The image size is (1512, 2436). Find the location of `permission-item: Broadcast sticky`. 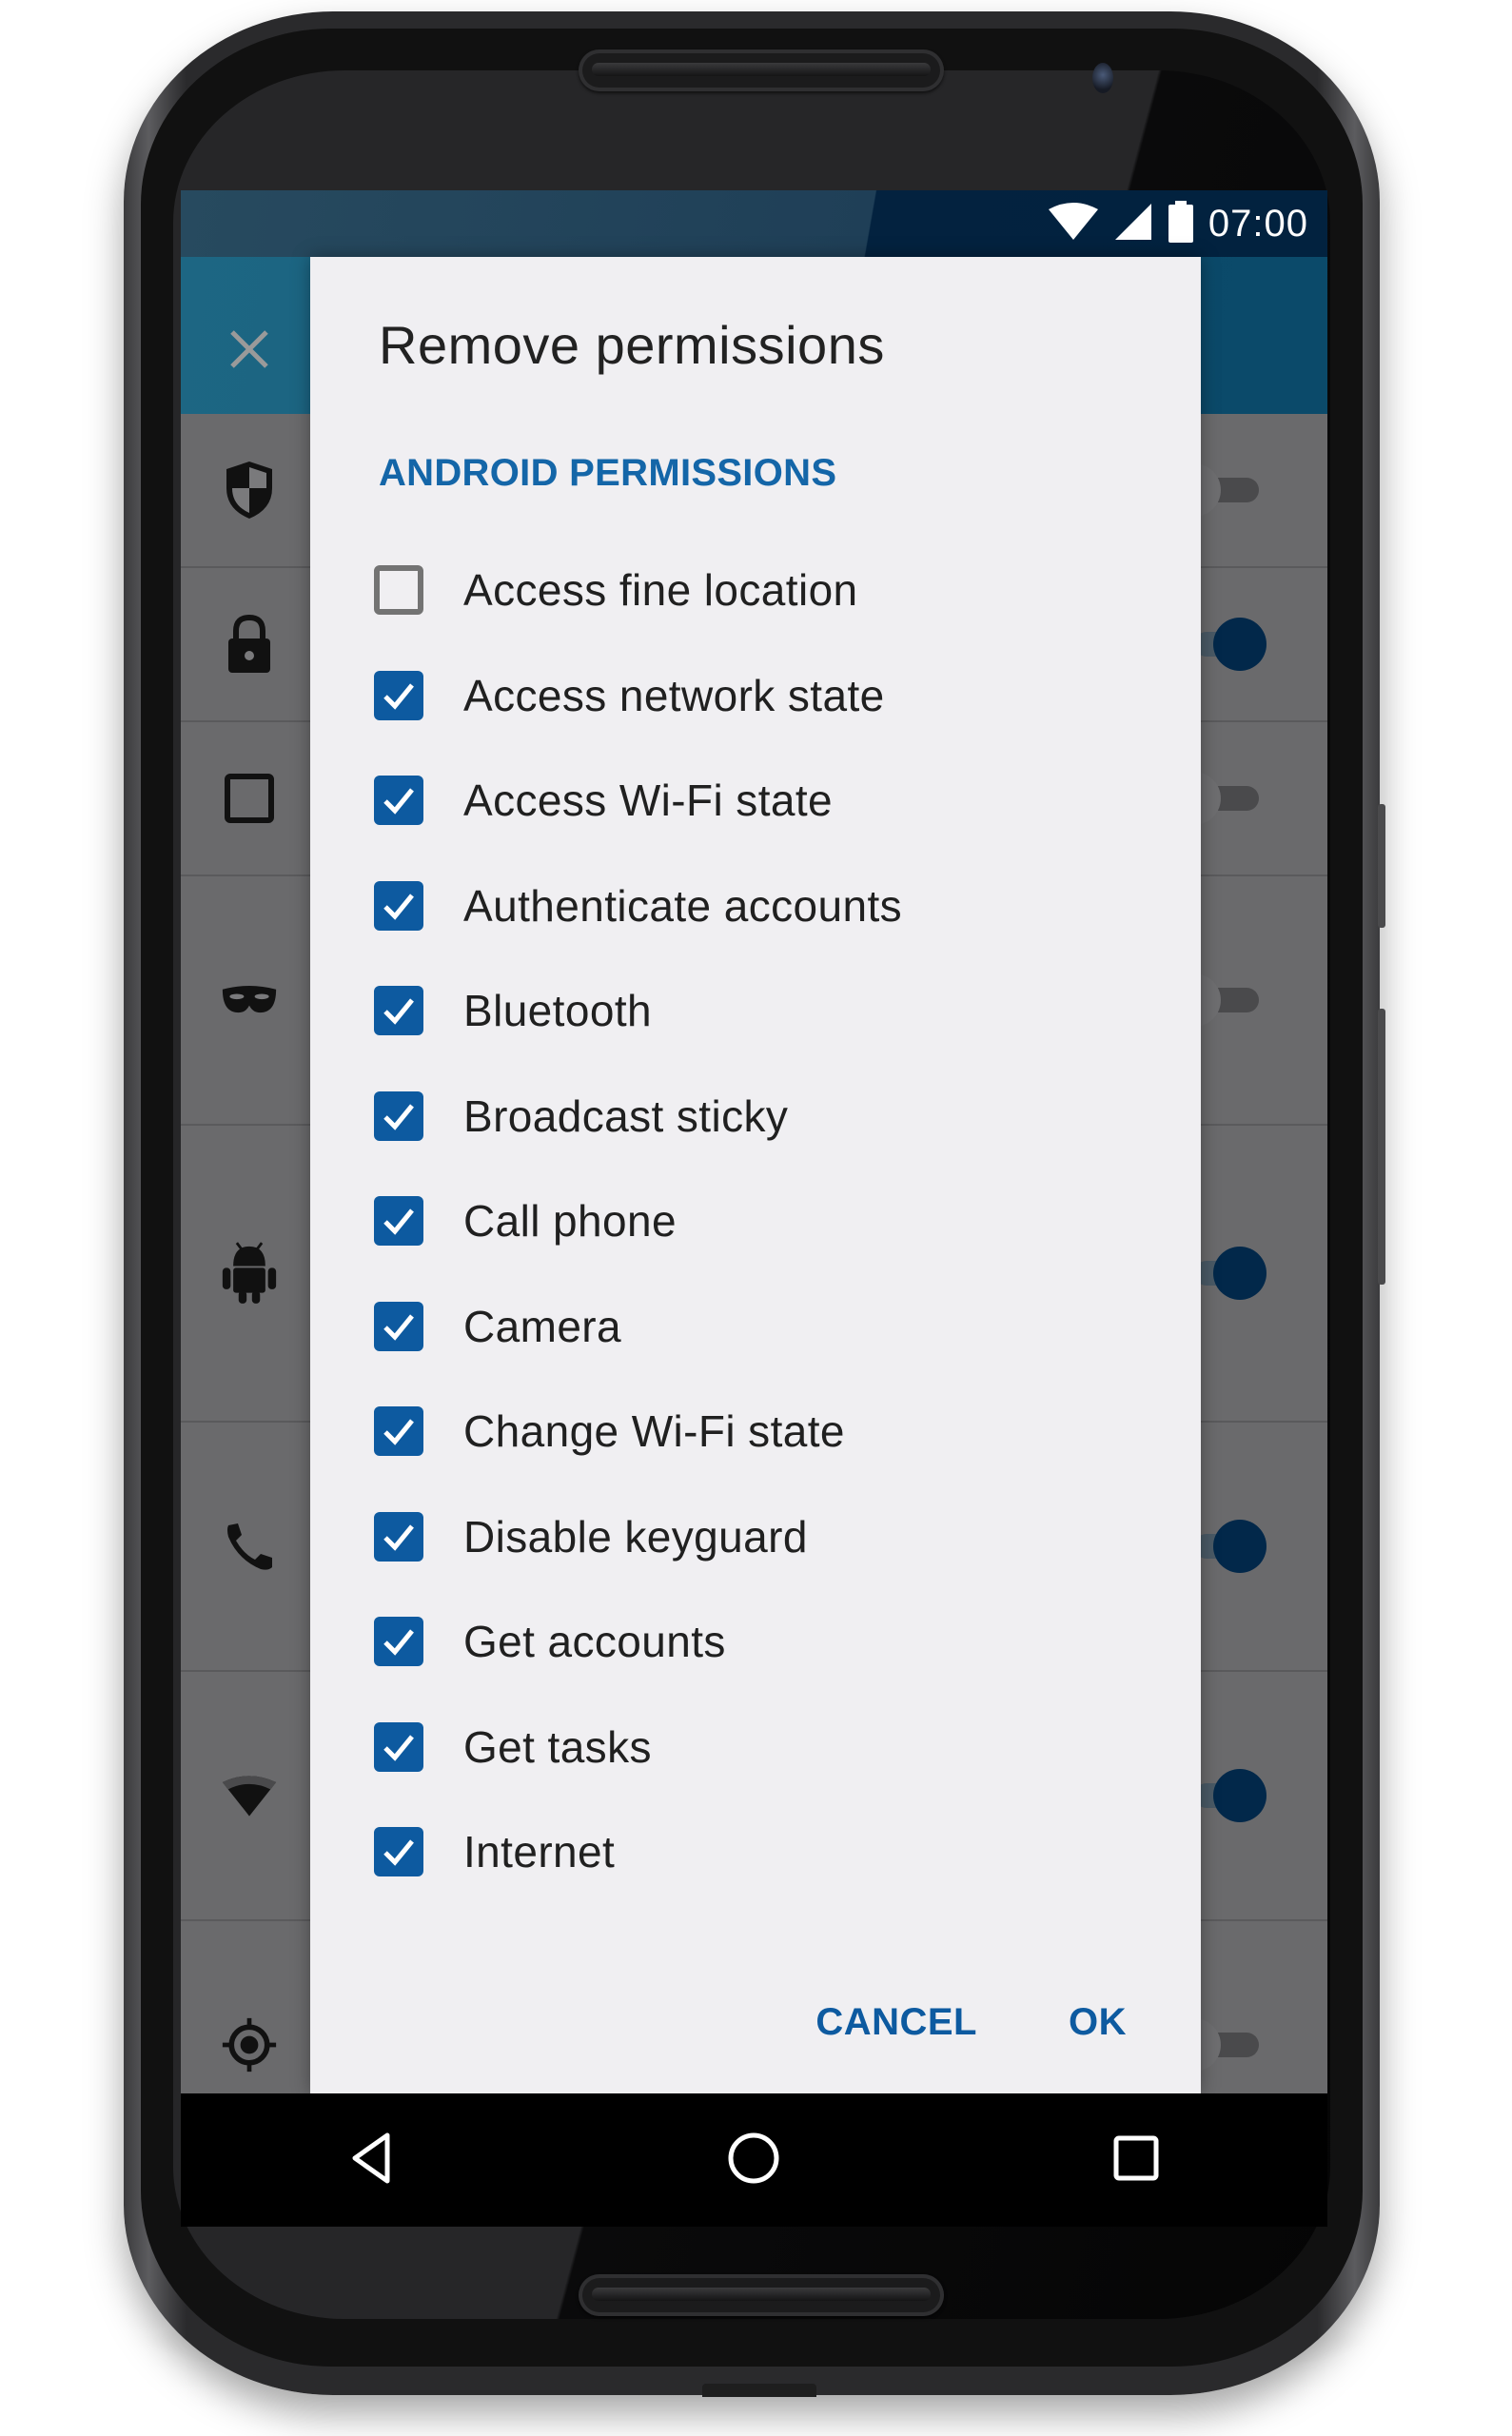

permission-item: Broadcast sticky is located at coordinates (755, 1117).